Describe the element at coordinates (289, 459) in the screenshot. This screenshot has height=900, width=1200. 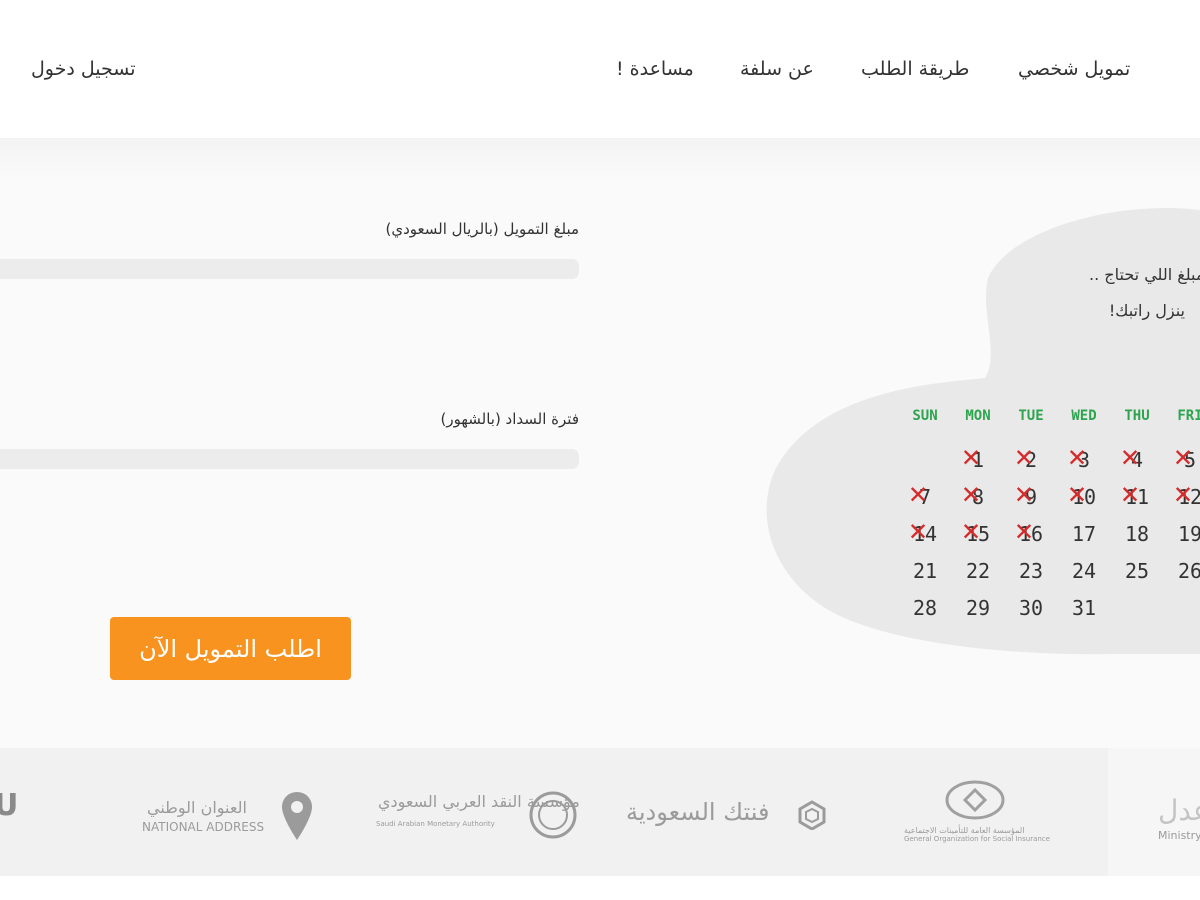
I see `period-input` at that location.